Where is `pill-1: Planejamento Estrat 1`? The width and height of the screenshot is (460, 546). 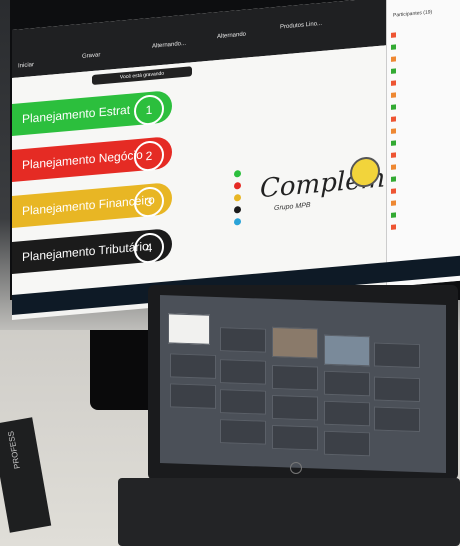
pill-1: Planejamento Estrat 1 is located at coordinates (92, 114).